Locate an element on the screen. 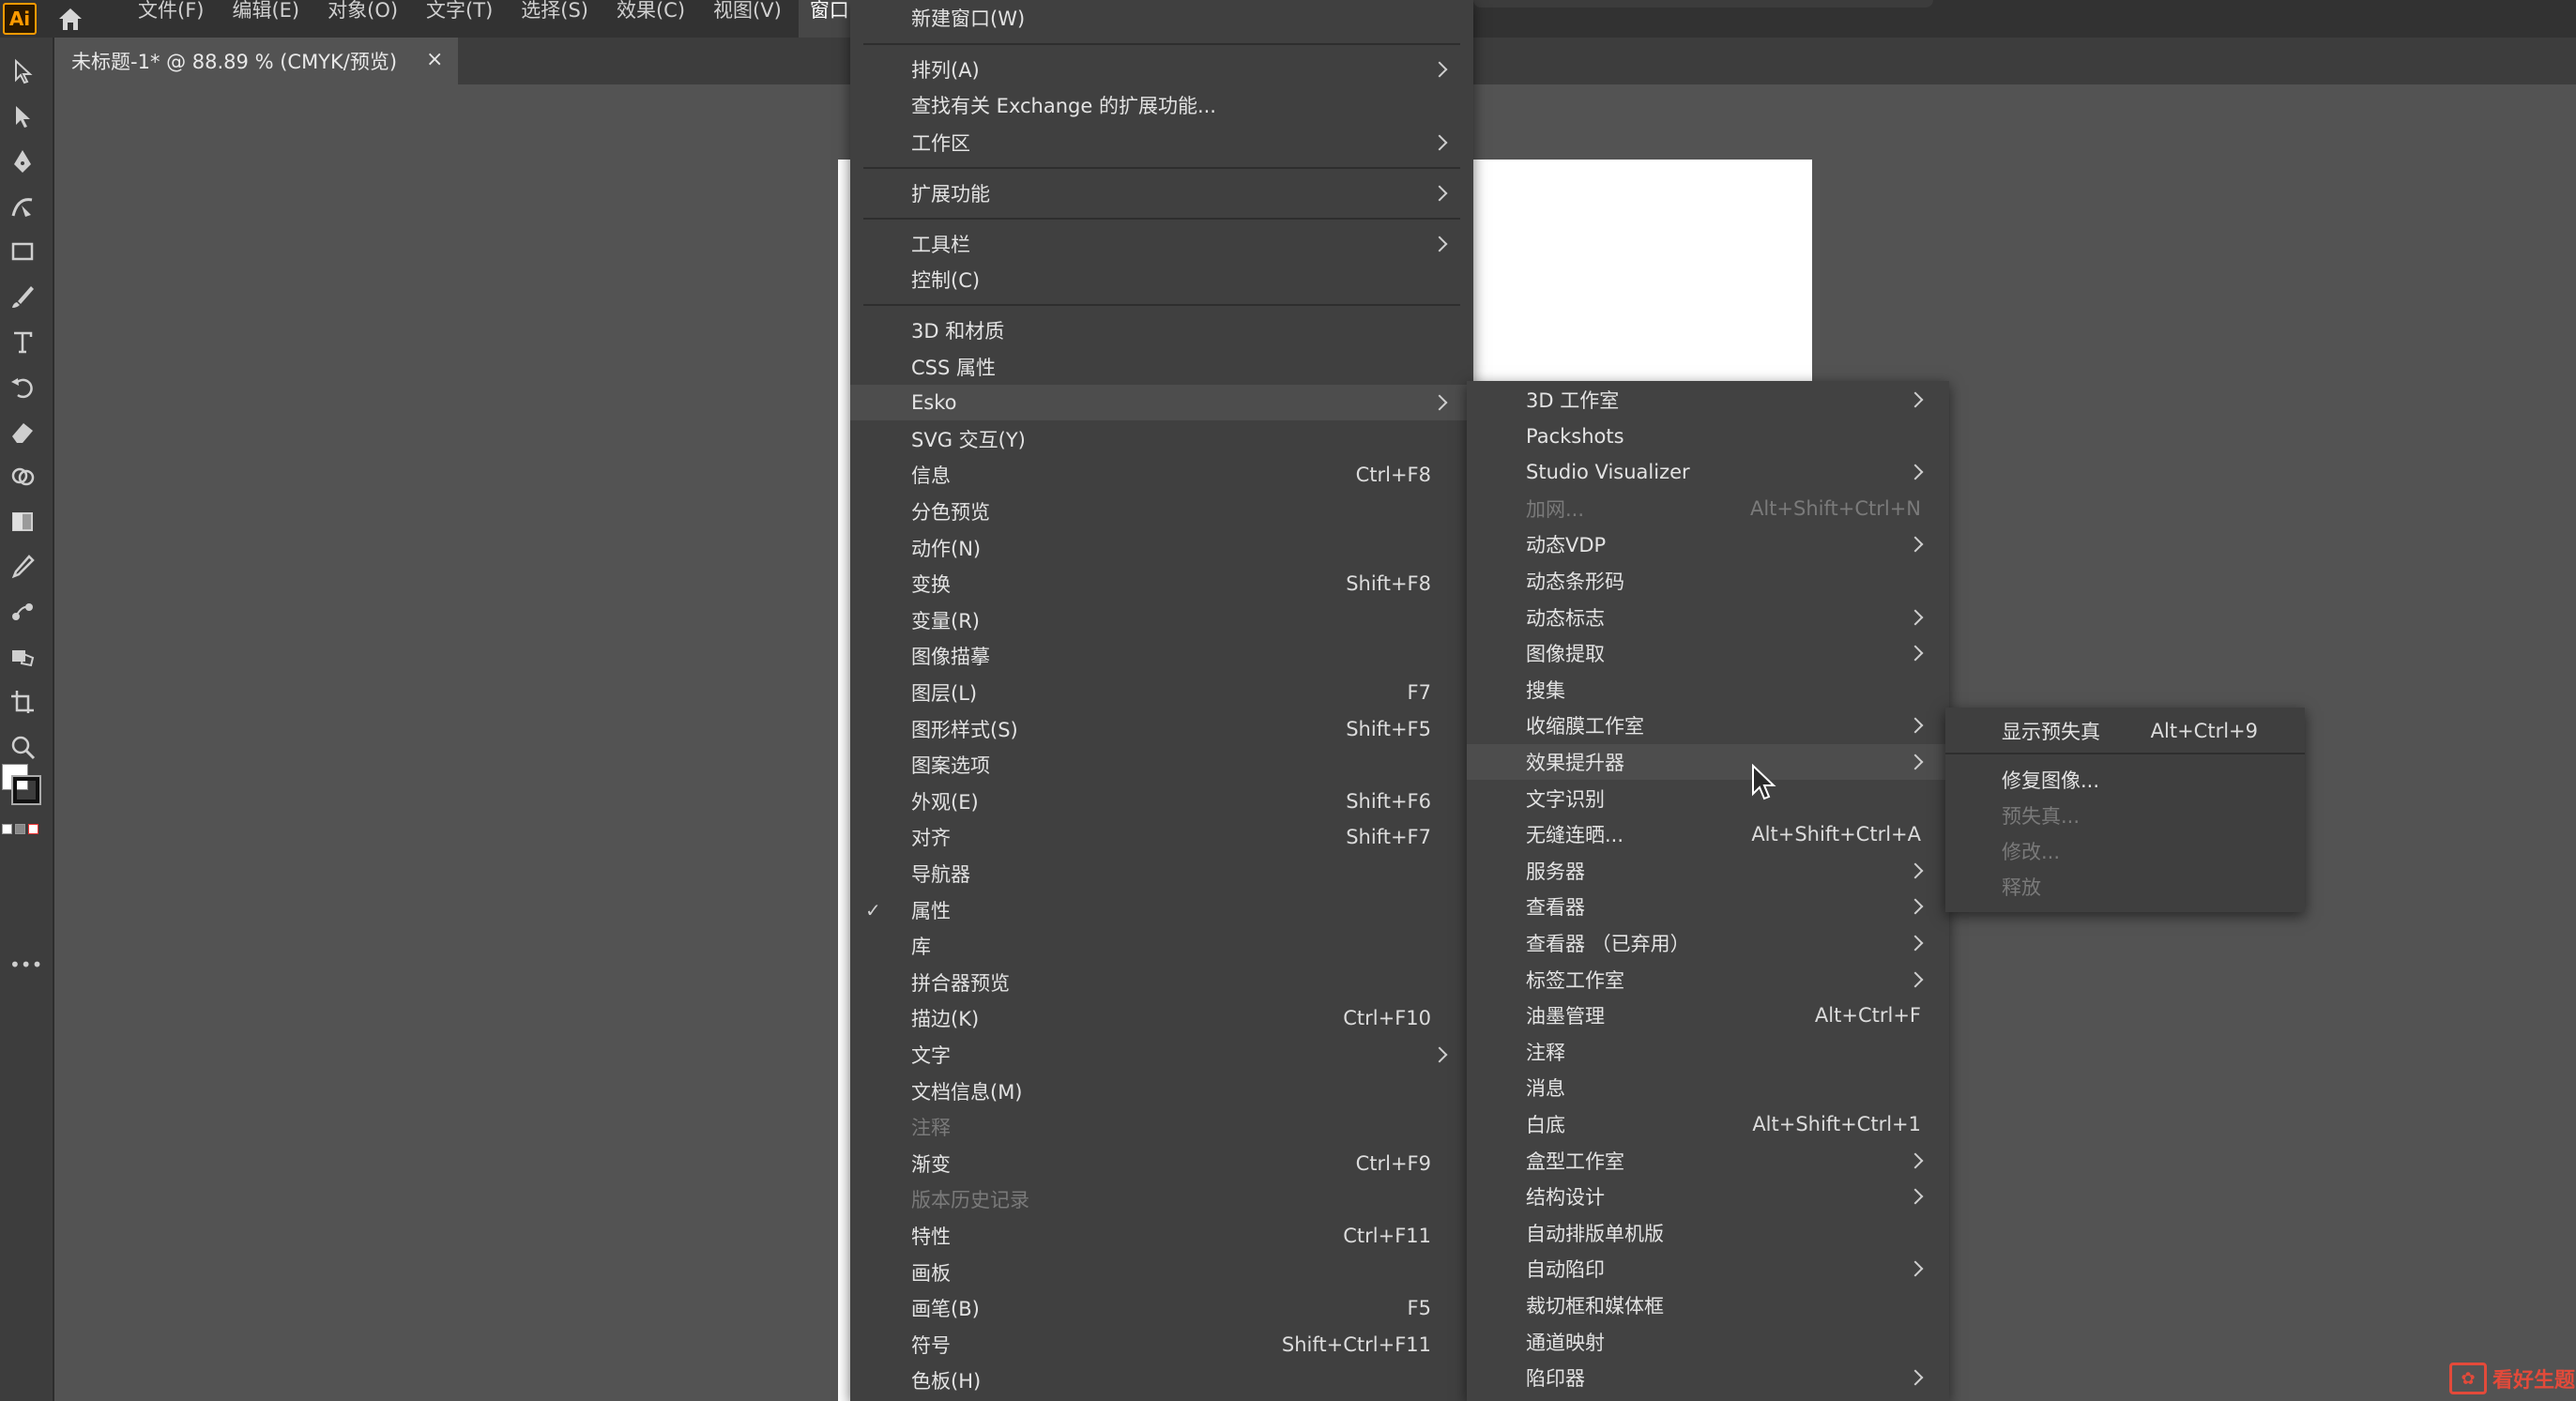  esko-menu-item: 文字识别 is located at coordinates (1708, 798).